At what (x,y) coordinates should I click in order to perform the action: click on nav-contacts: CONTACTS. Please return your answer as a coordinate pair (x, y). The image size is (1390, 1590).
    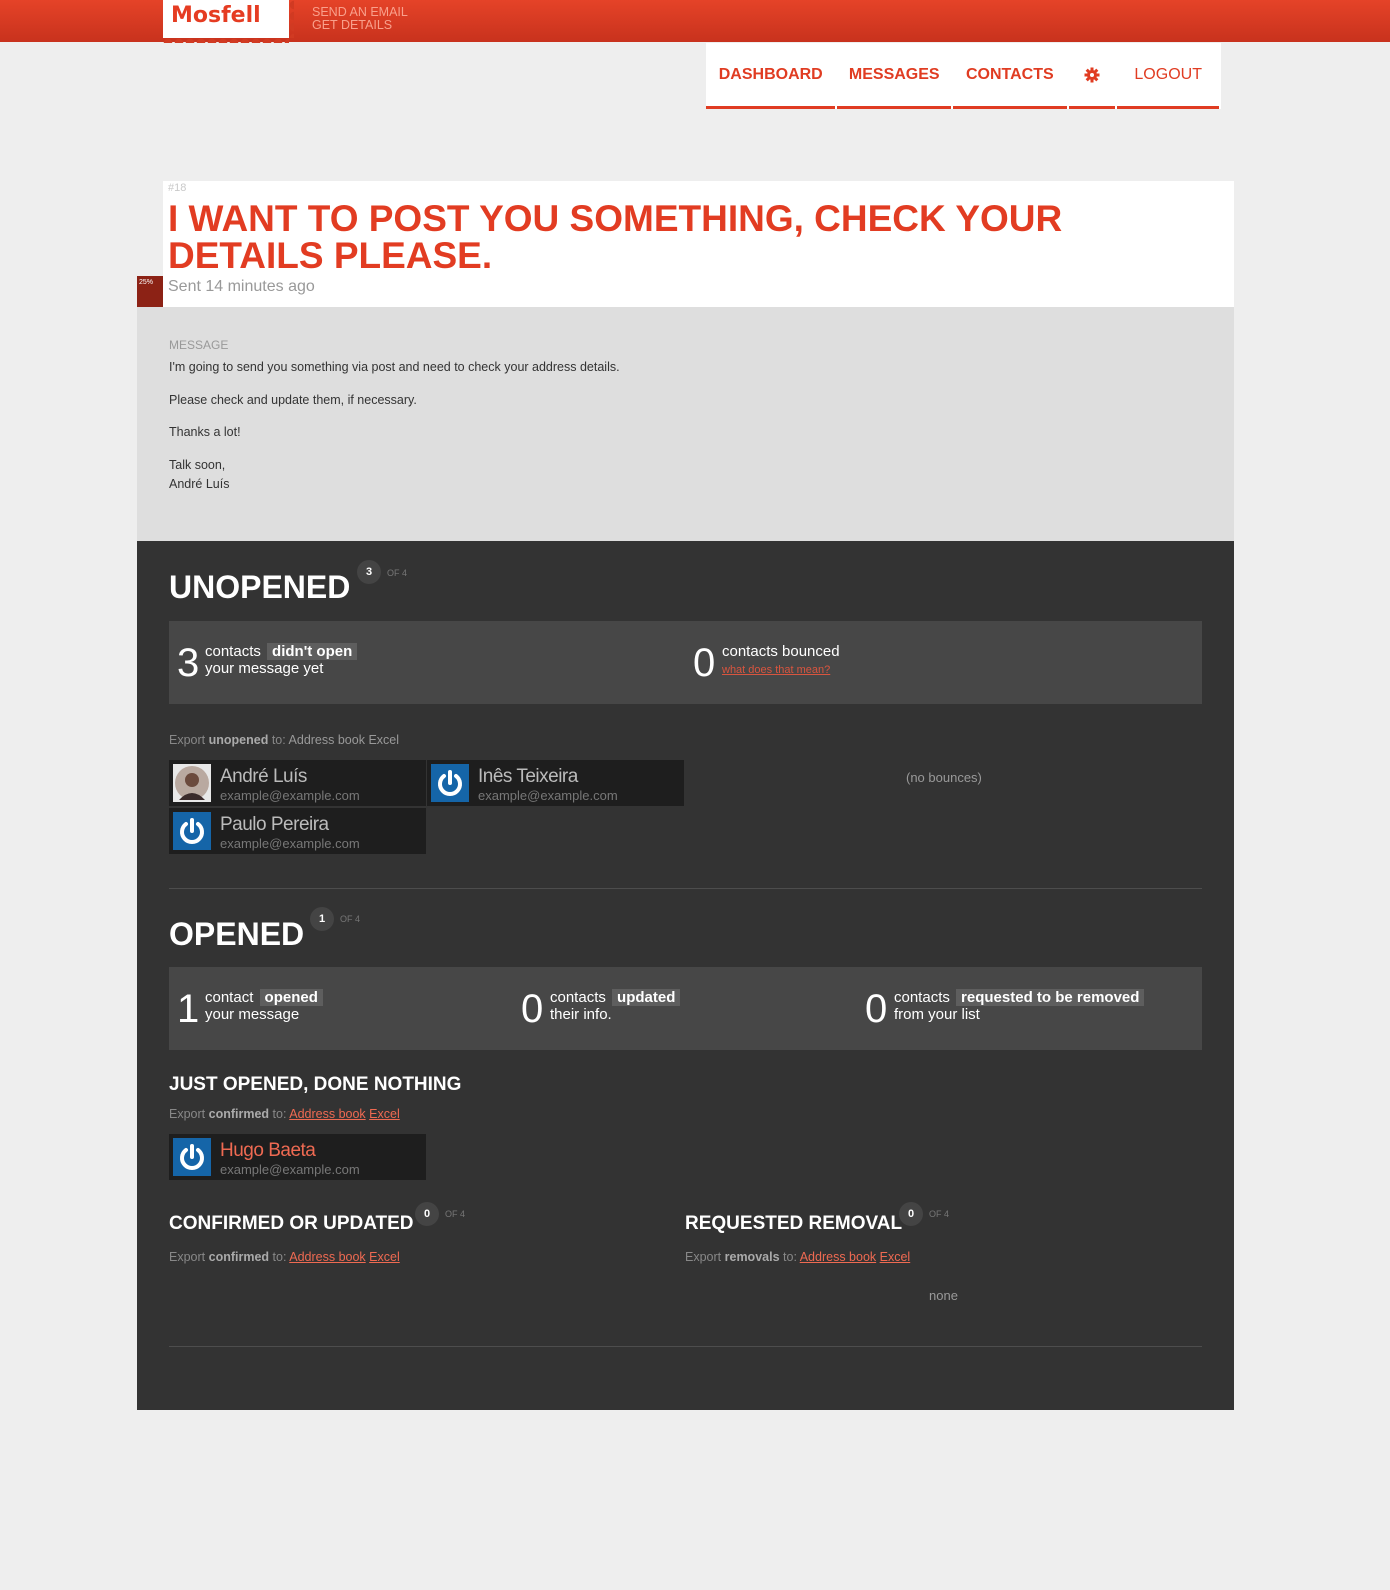
    Looking at the image, I should click on (1010, 76).